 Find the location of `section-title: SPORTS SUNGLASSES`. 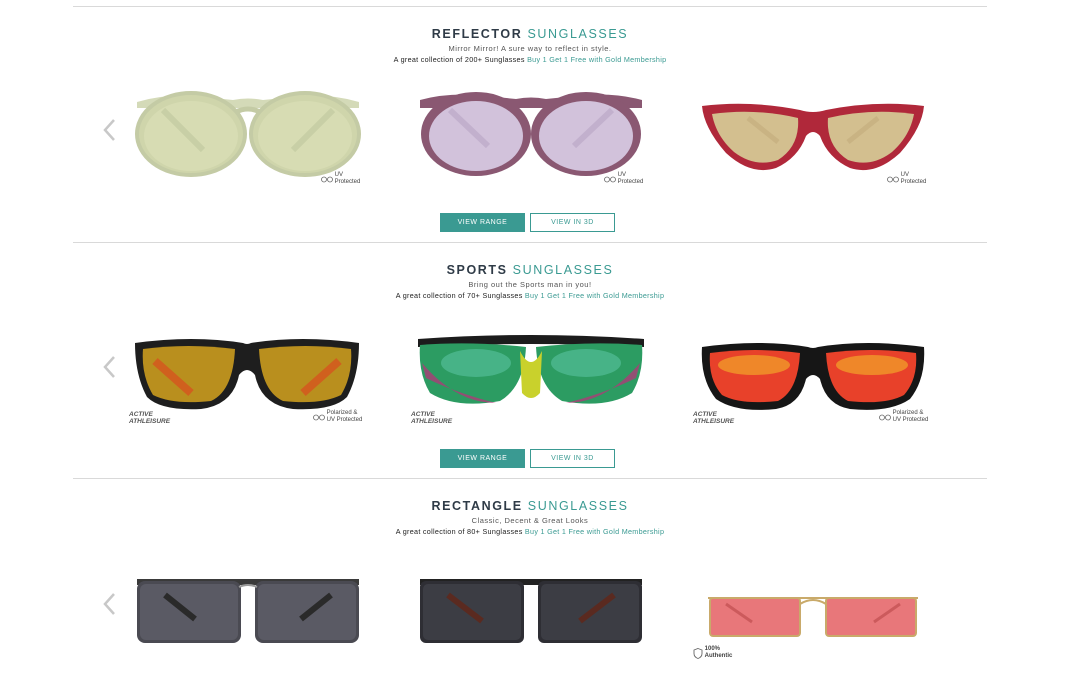

section-title: SPORTS SUNGLASSES is located at coordinates (530, 270).